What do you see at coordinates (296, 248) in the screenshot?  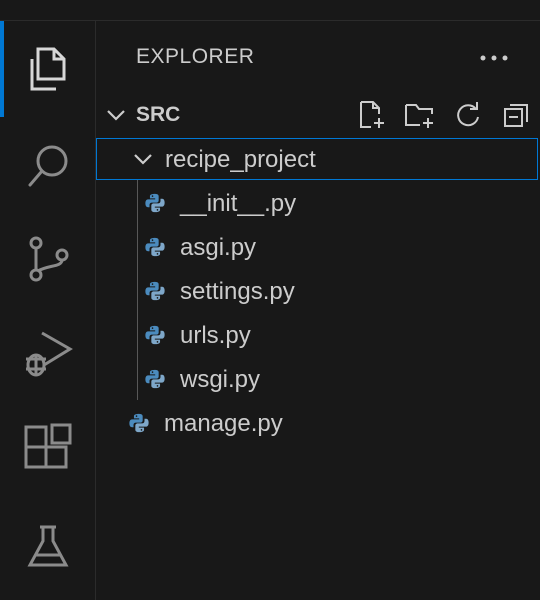 I see `file-asgi: asgi.py` at bounding box center [296, 248].